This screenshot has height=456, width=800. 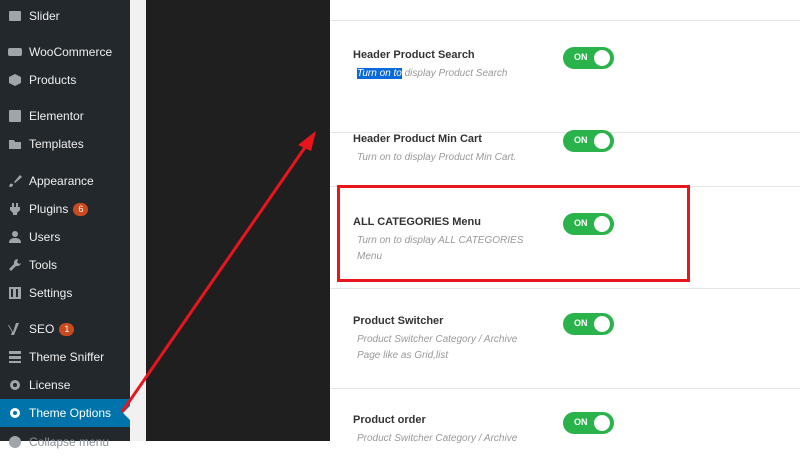 What do you see at coordinates (15, 329) in the screenshot?
I see `yoast-icon` at bounding box center [15, 329].